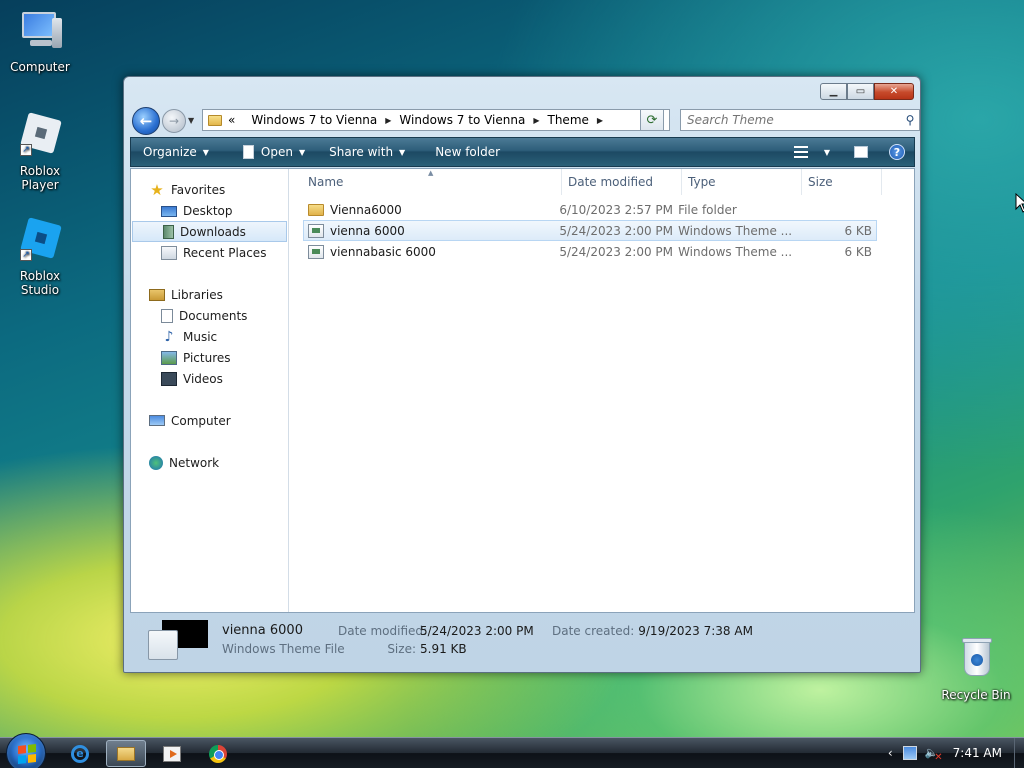 This screenshot has height=768, width=1024. I want to click on nav-music: ♪ Music, so click(209, 336).